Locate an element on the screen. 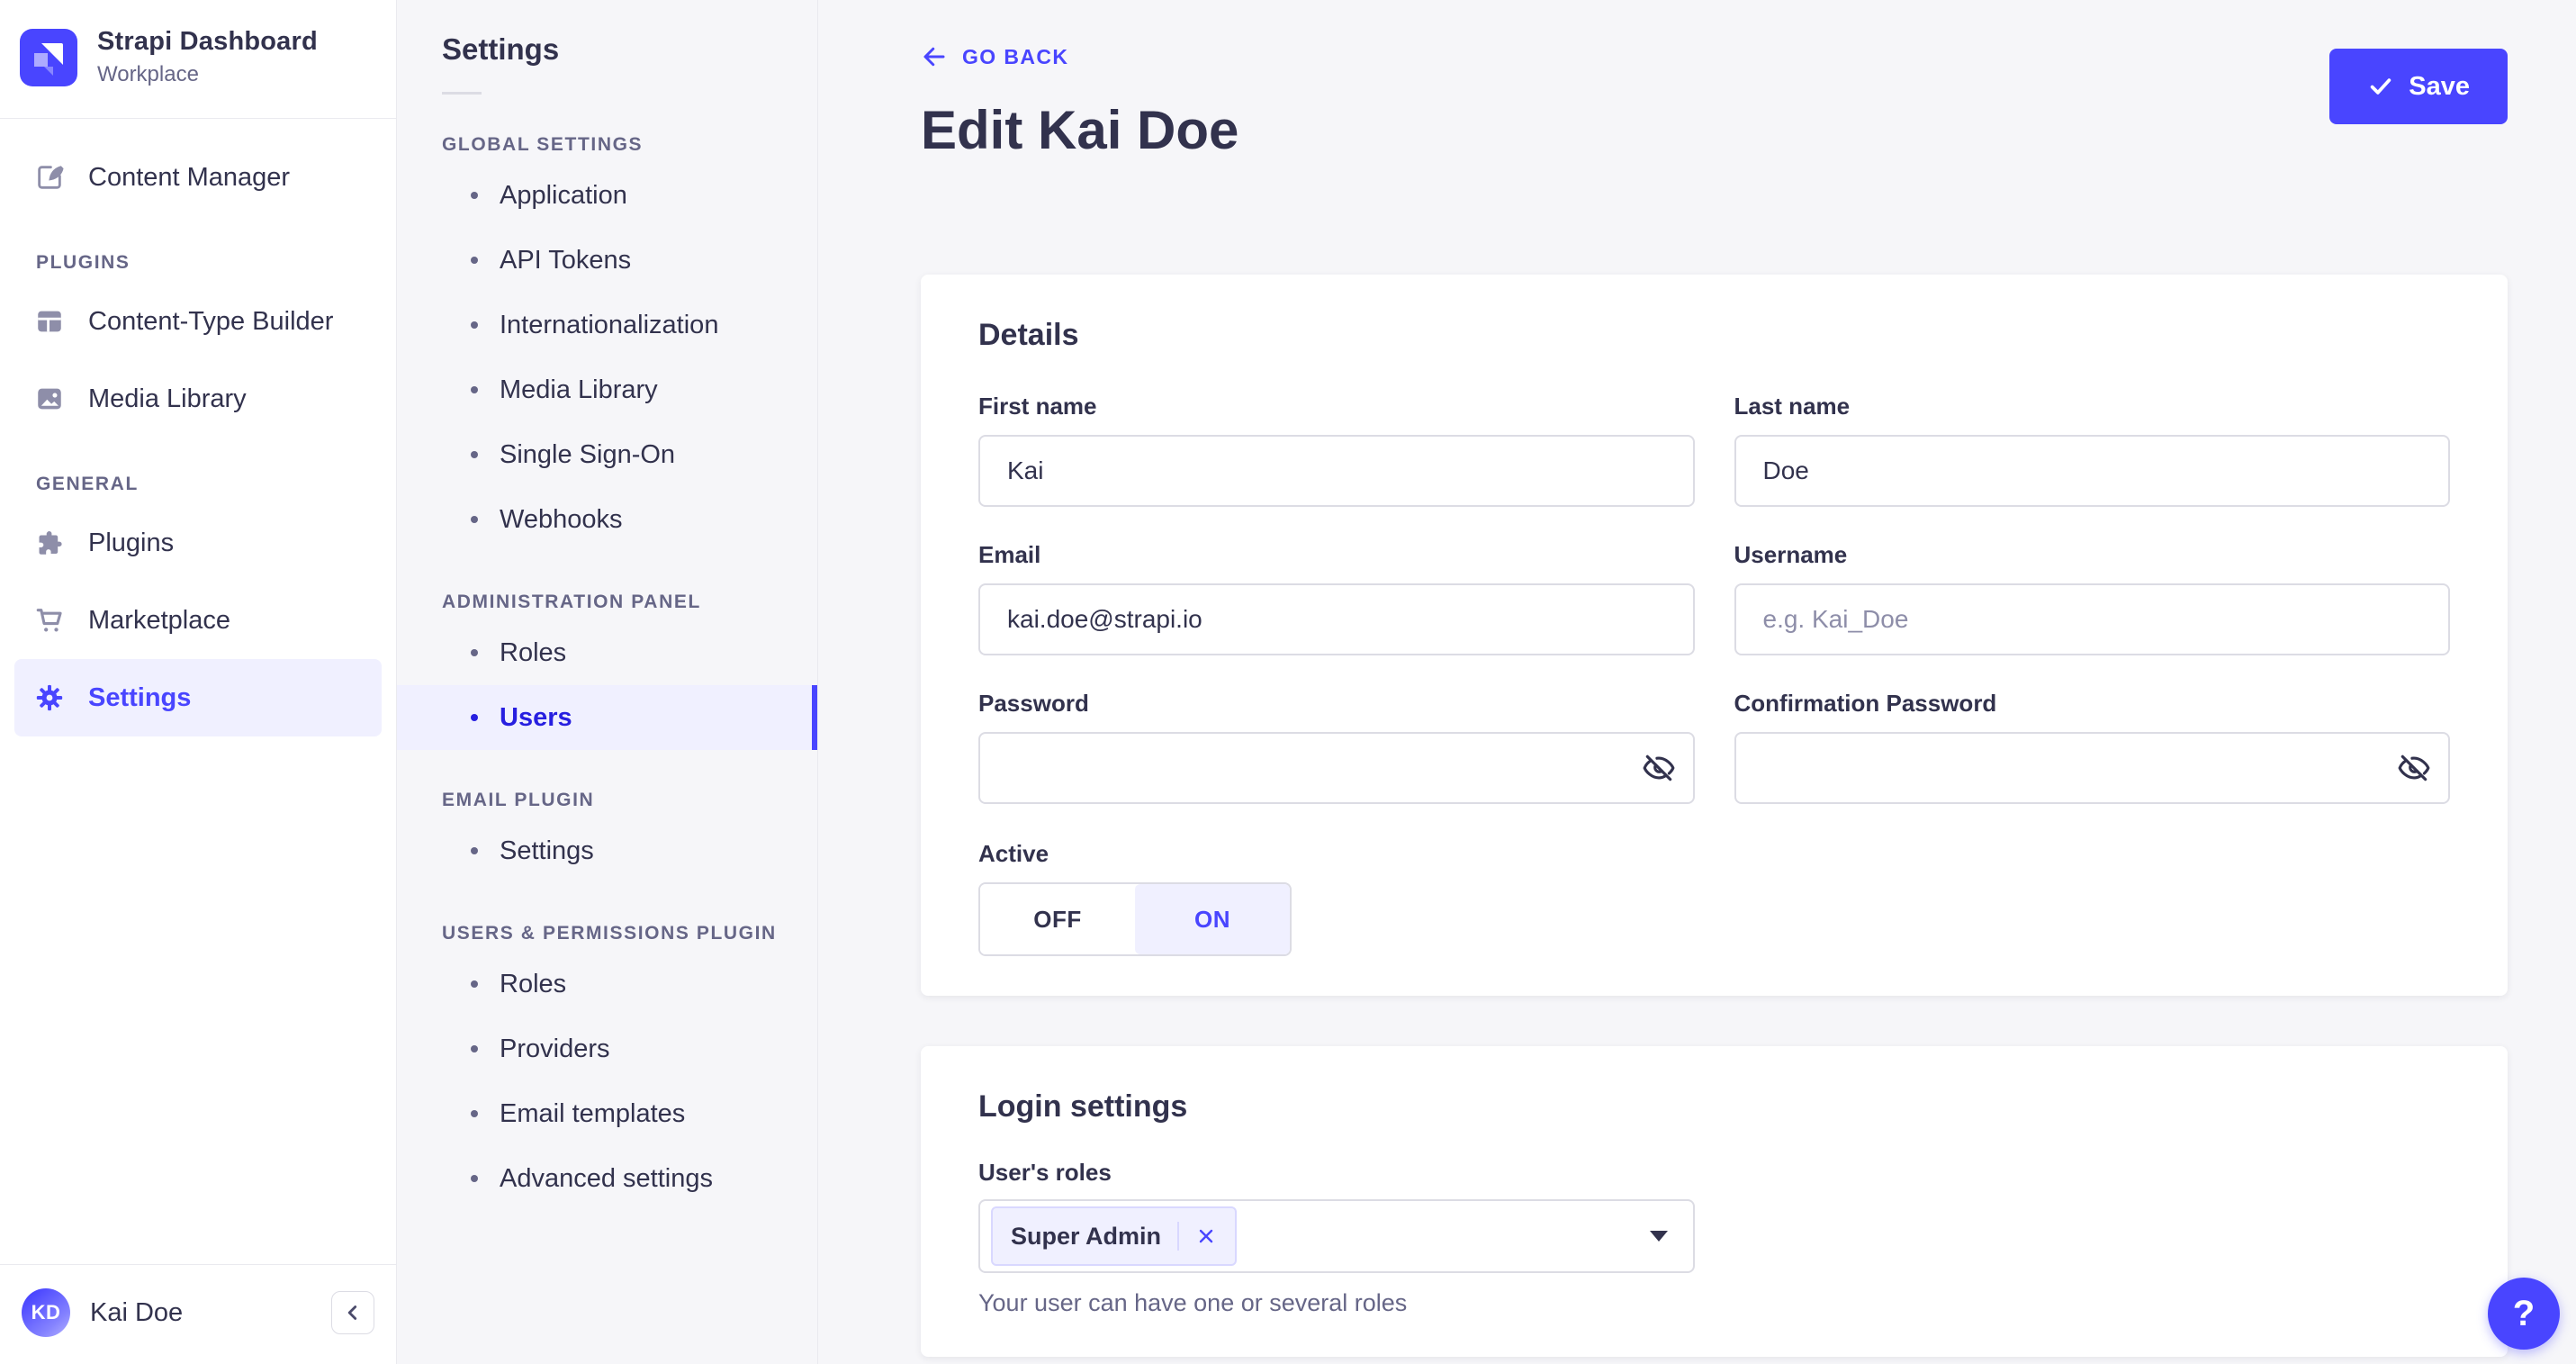  go-back-link: GO BACK is located at coordinates (994, 56).